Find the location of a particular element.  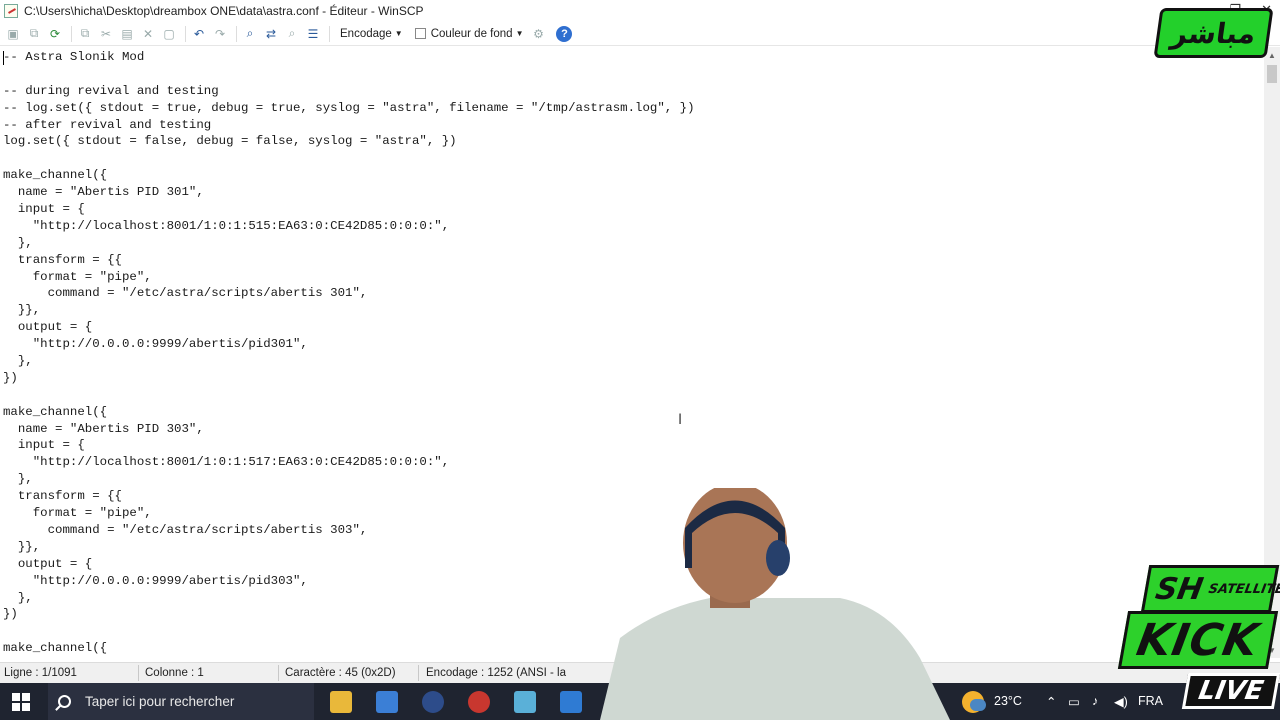

code-line: }}, is located at coordinates (633, 310).